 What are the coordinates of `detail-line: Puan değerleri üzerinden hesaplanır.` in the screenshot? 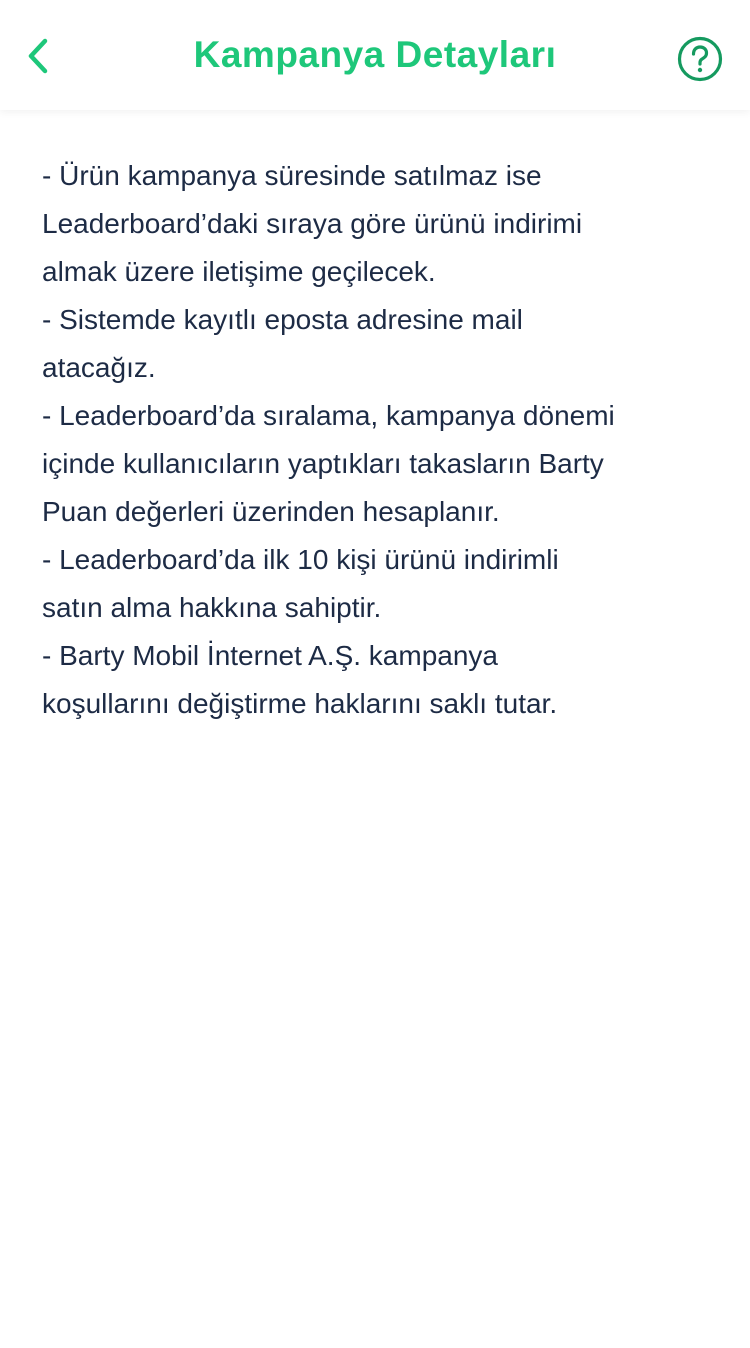 It's located at (271, 511).